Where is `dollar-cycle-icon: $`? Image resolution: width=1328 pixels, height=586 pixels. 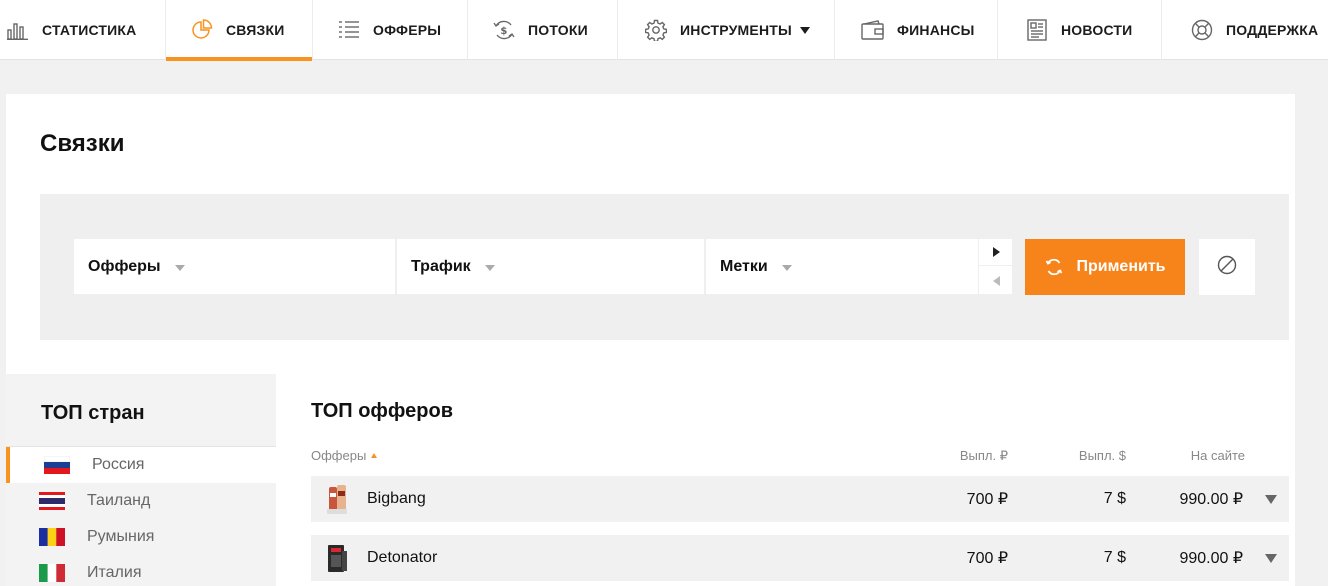
dollar-cycle-icon: $ is located at coordinates (504, 30).